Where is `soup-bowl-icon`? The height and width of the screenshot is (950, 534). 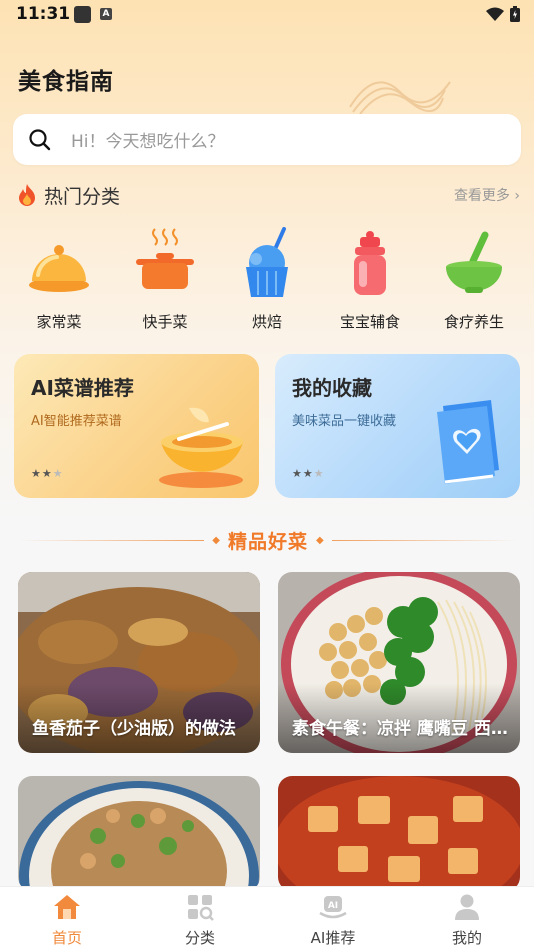
soup-bowl-icon is located at coordinates (201, 447).